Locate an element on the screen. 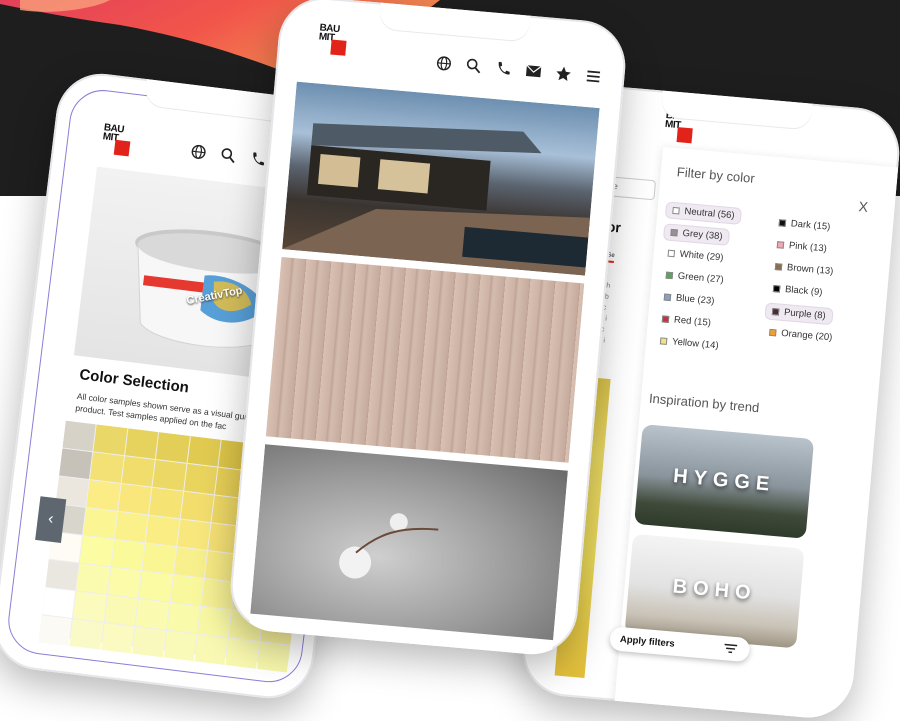  previous-button: ‹ is located at coordinates (50, 519).